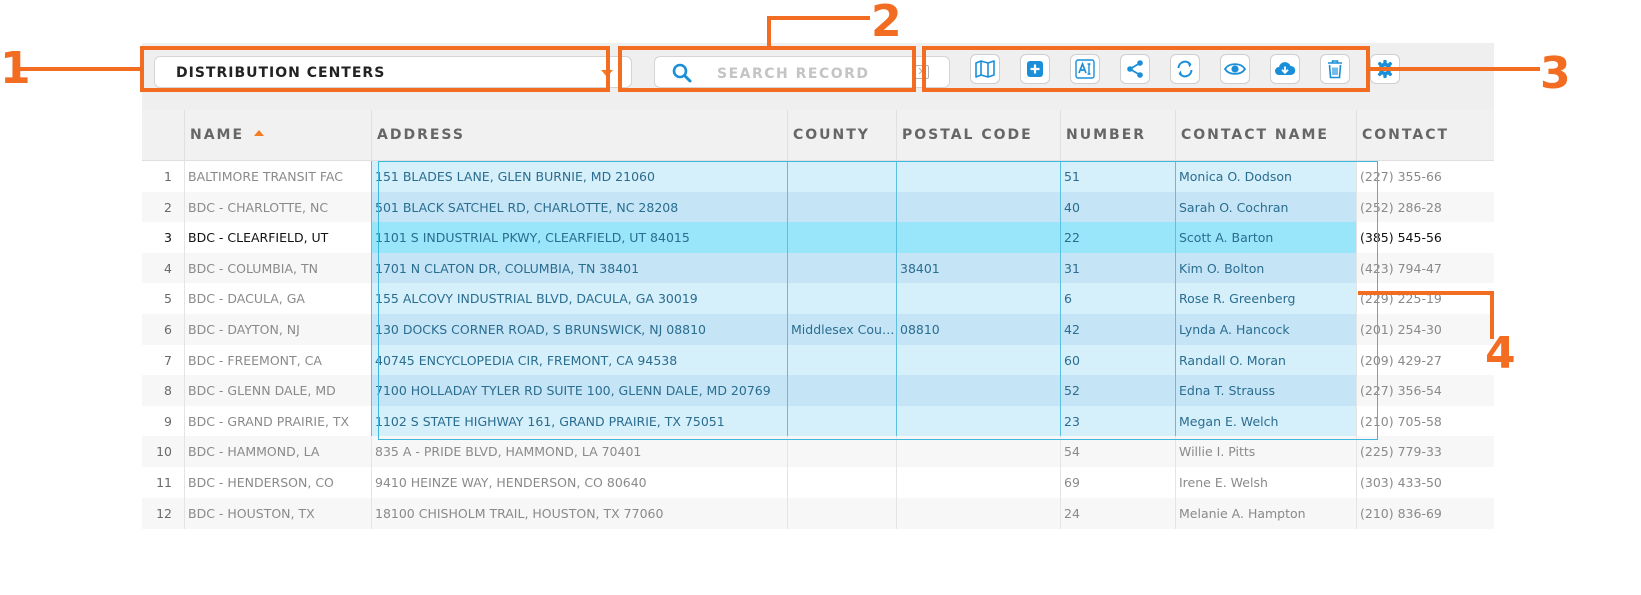  What do you see at coordinates (1425, 421) in the screenshot?
I see `cell-contact: (210) 705-58` at bounding box center [1425, 421].